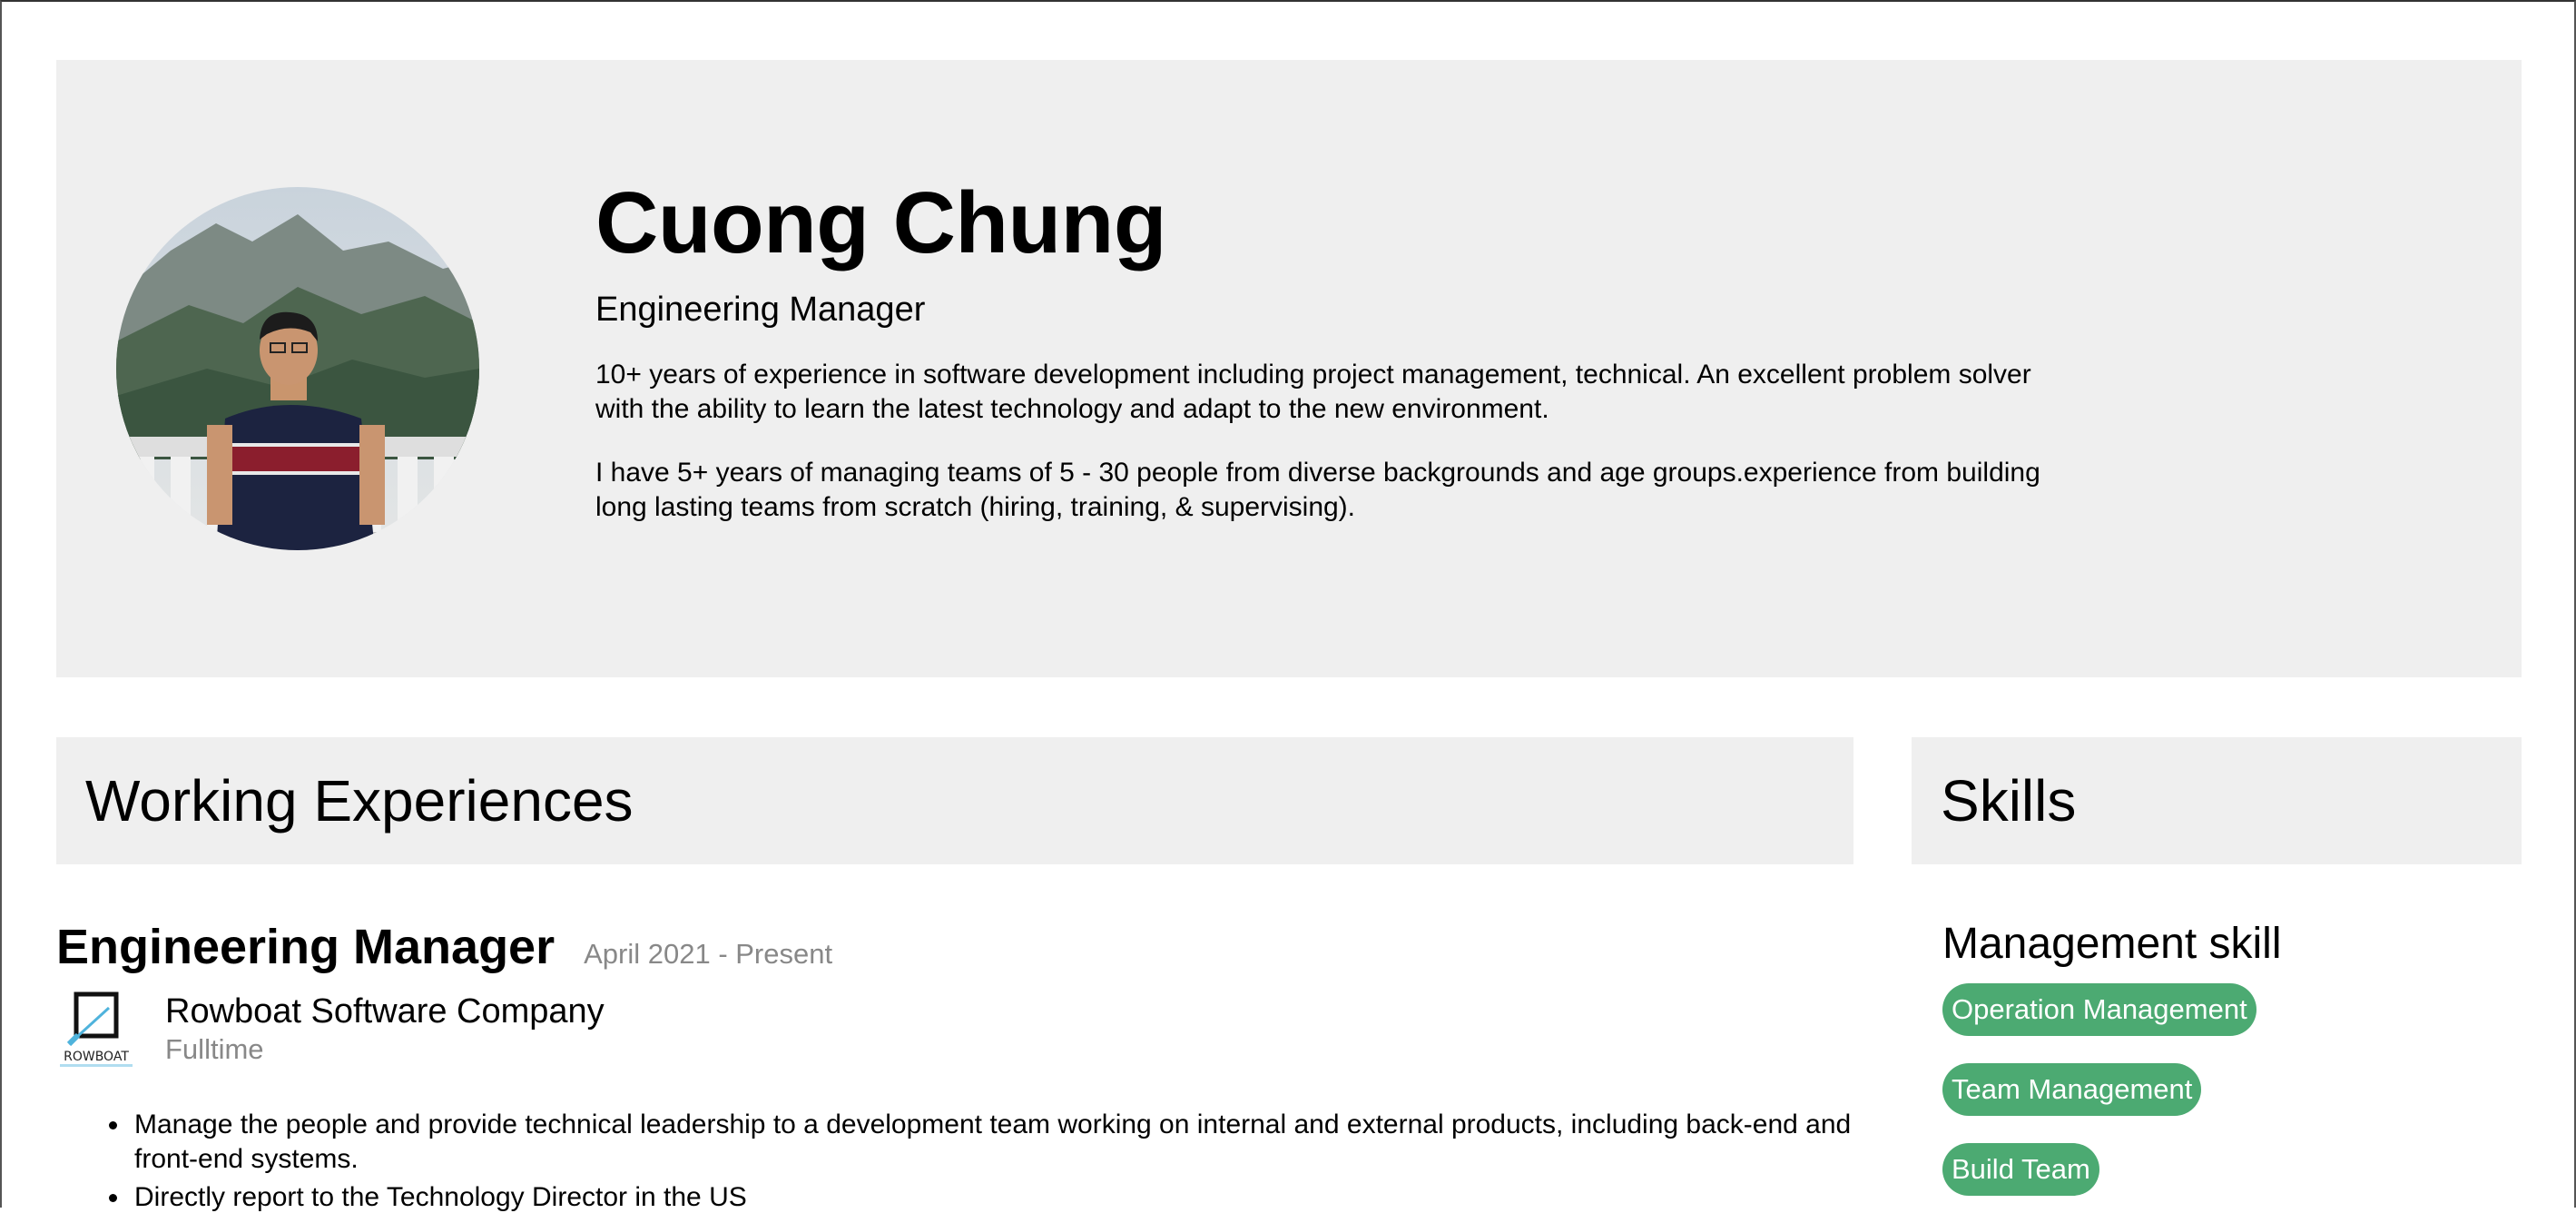  Describe the element at coordinates (385, 1012) in the screenshot. I see `company-name: Rowboat Software Company` at that location.